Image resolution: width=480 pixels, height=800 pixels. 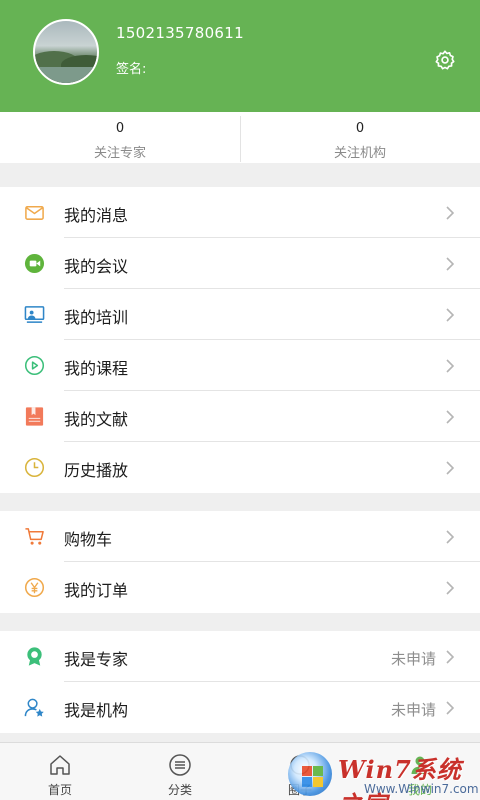 What do you see at coordinates (240, 467) in the screenshot?
I see `menu-item-history: 历史播放` at bounding box center [240, 467].